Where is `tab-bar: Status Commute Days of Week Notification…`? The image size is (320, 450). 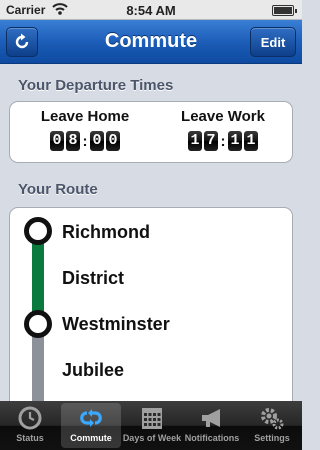
tab-bar: Status Commute Days of Week Notification… is located at coordinates (151, 425).